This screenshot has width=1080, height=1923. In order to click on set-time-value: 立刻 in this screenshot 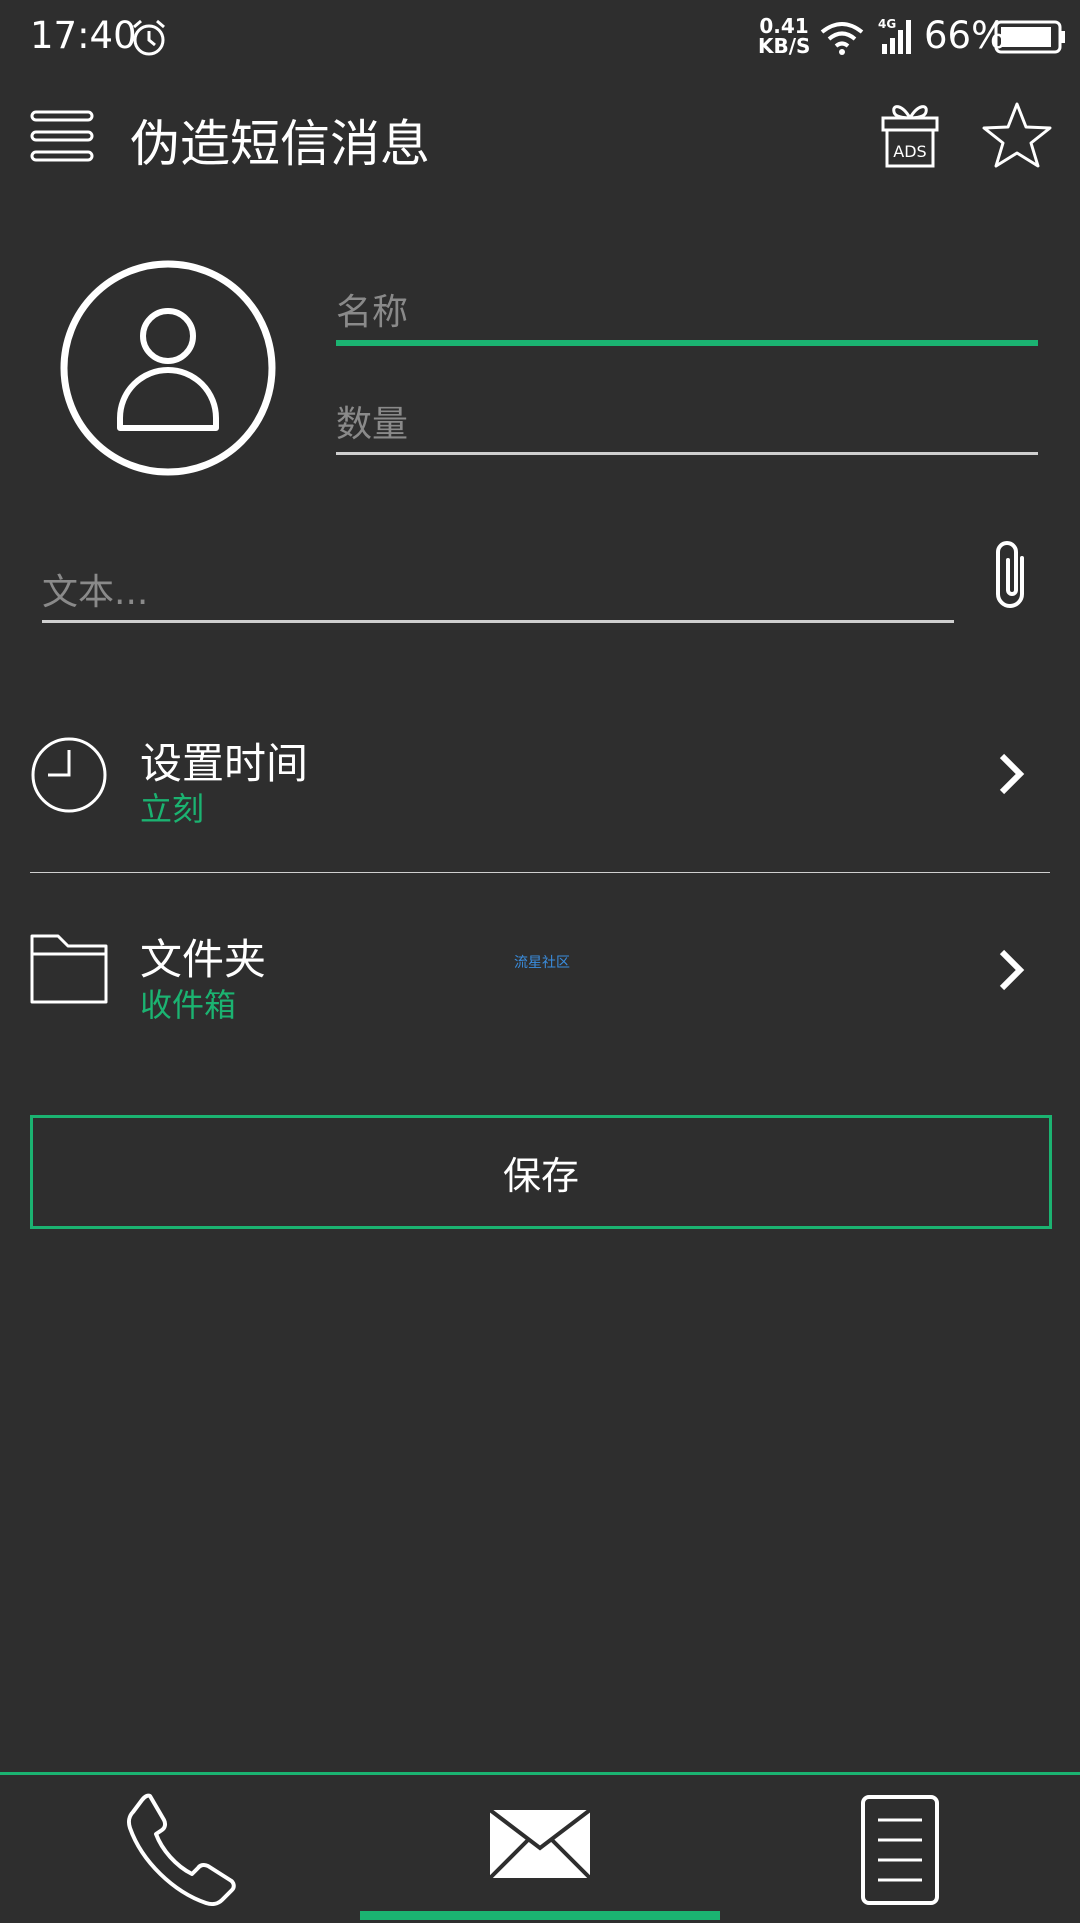, I will do `click(172, 809)`.